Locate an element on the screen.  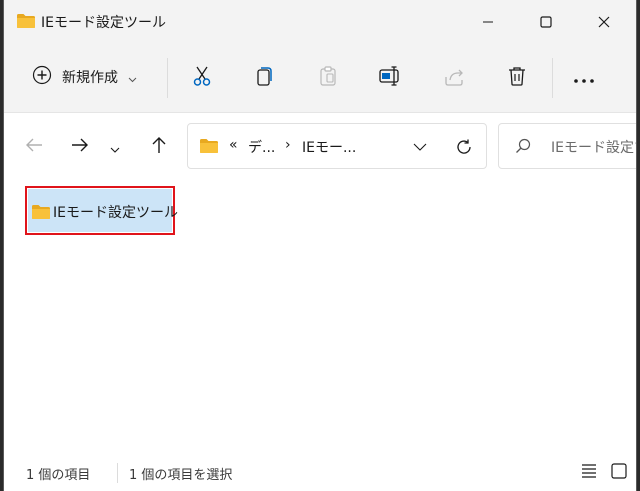
more-icon is located at coordinates (584, 78).